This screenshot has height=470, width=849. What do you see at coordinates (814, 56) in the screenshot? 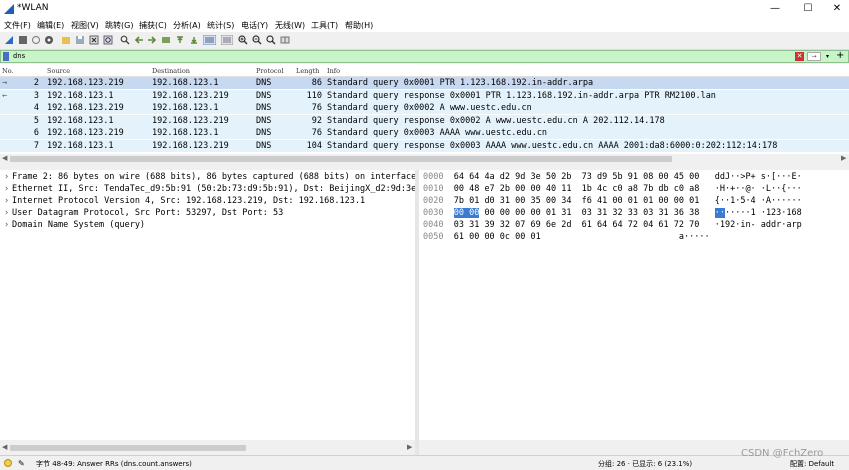
I see `apply-filter-button: →` at bounding box center [814, 56].